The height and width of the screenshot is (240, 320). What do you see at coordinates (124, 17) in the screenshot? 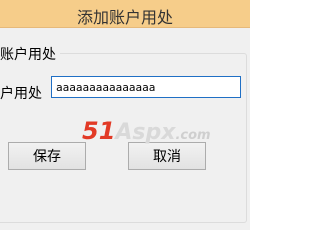
I see `window-title: 添加账户用处` at bounding box center [124, 17].